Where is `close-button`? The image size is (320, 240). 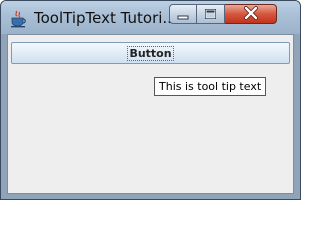 close-button is located at coordinates (251, 14).